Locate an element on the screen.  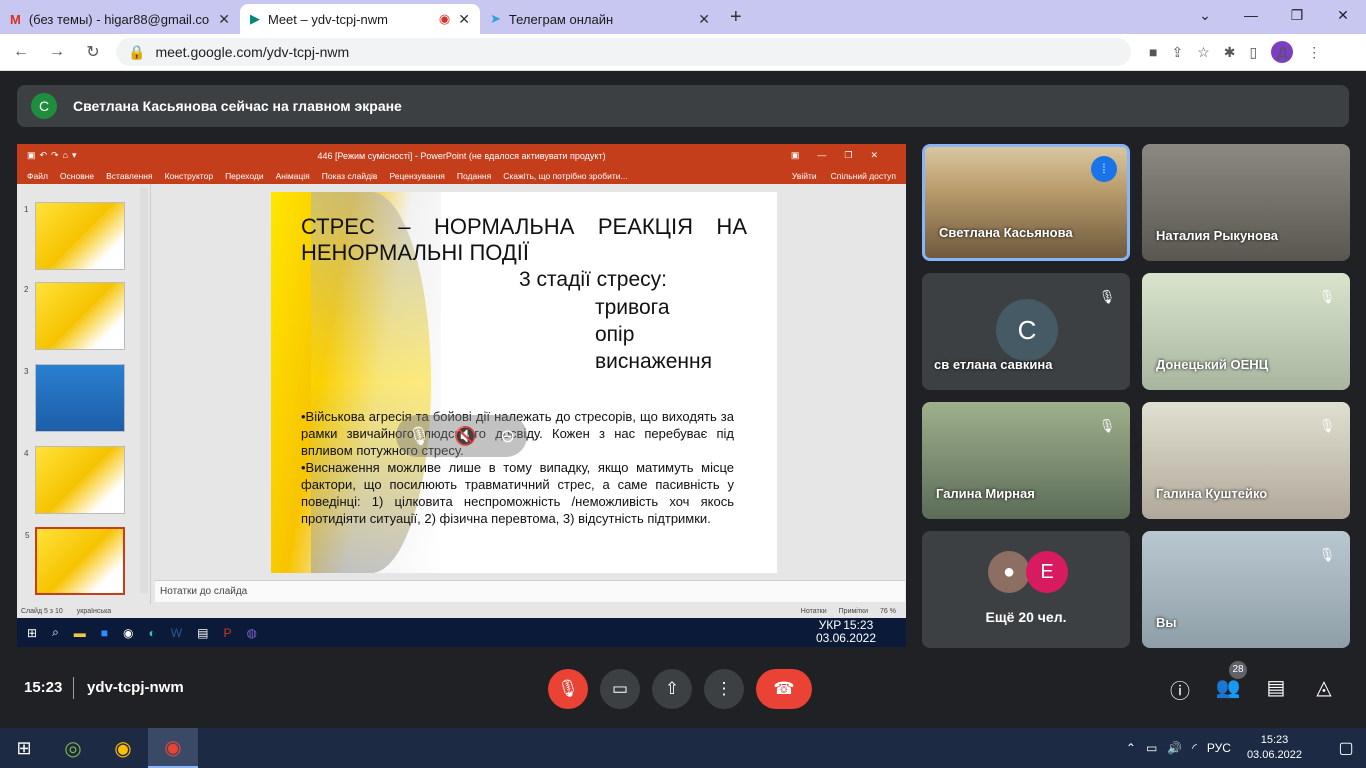
url-field: 🔒 meet.google.com/ydv-tcpj-nwm is located at coordinates (623, 52).